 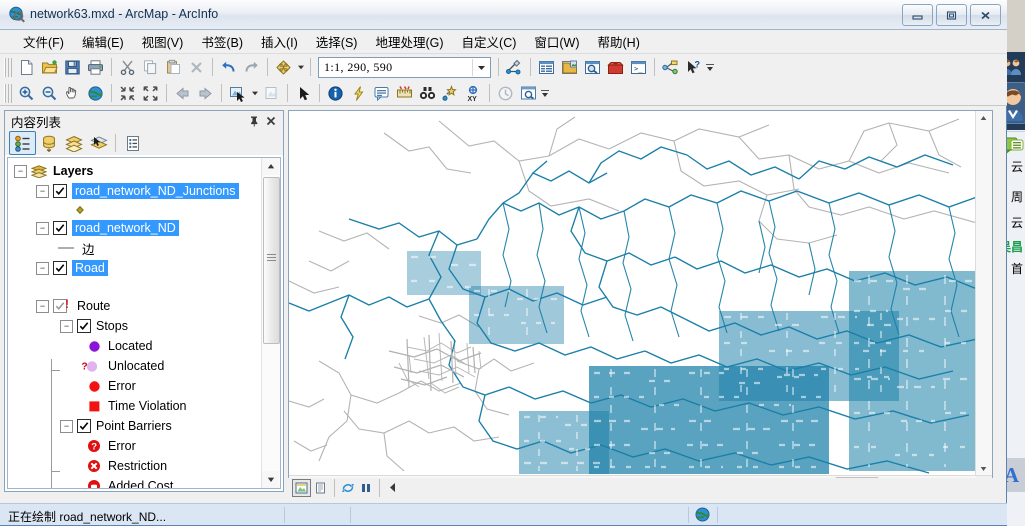 I want to click on map-scroll-down-arrow-icon, so click(x=983, y=469).